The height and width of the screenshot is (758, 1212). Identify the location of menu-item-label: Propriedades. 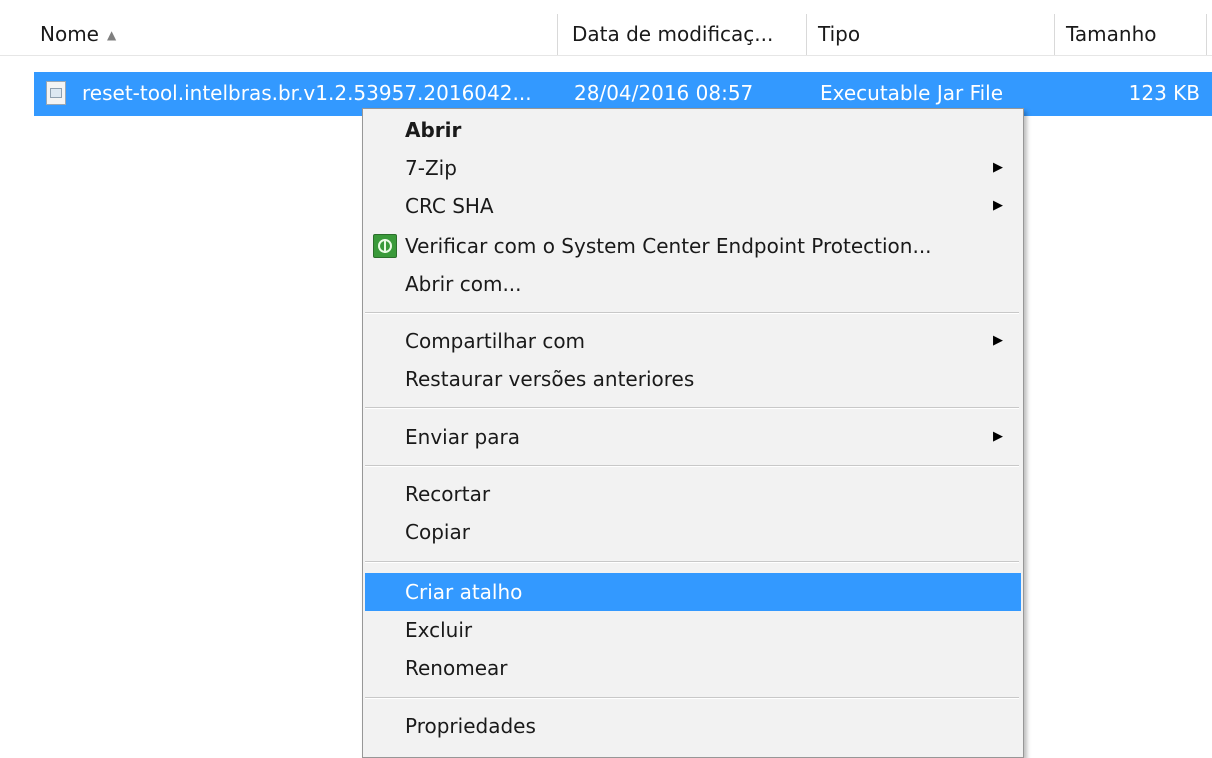
(470, 726).